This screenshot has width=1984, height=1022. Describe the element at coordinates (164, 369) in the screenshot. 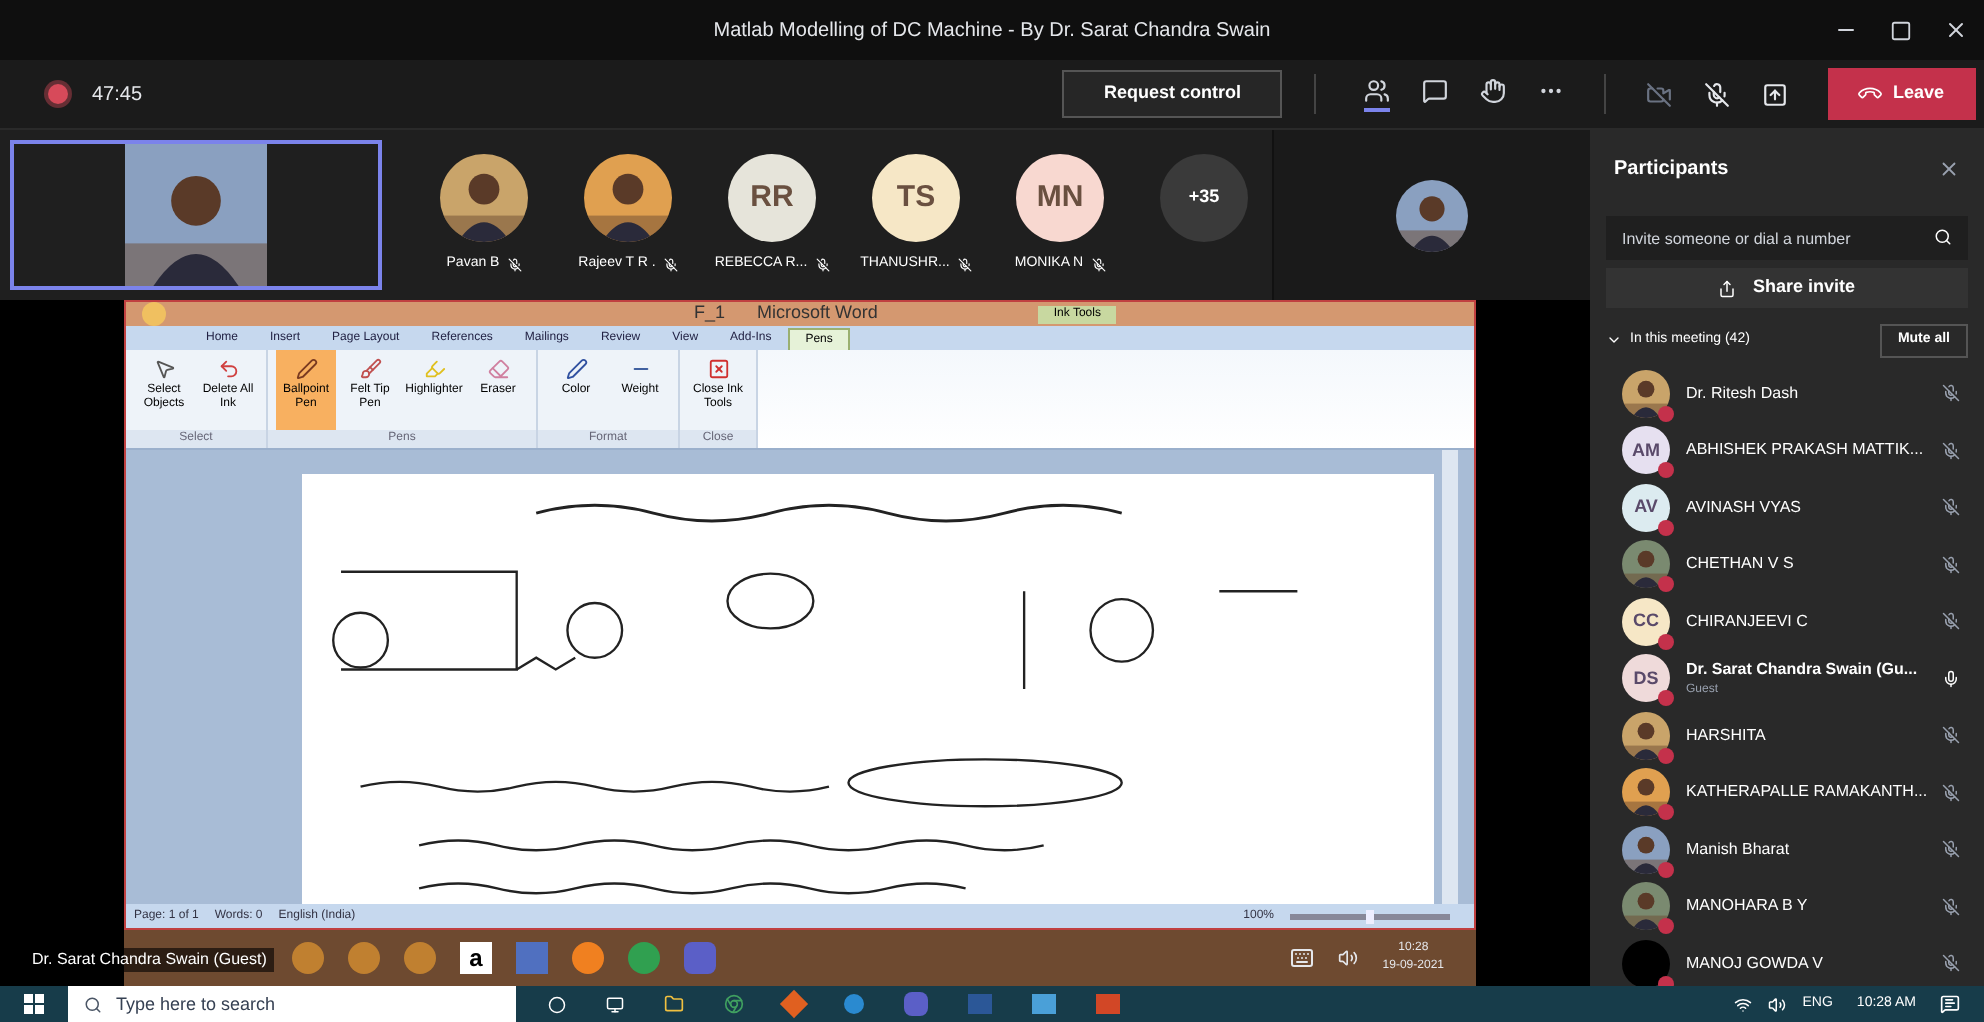

I see `pointer-icon` at that location.